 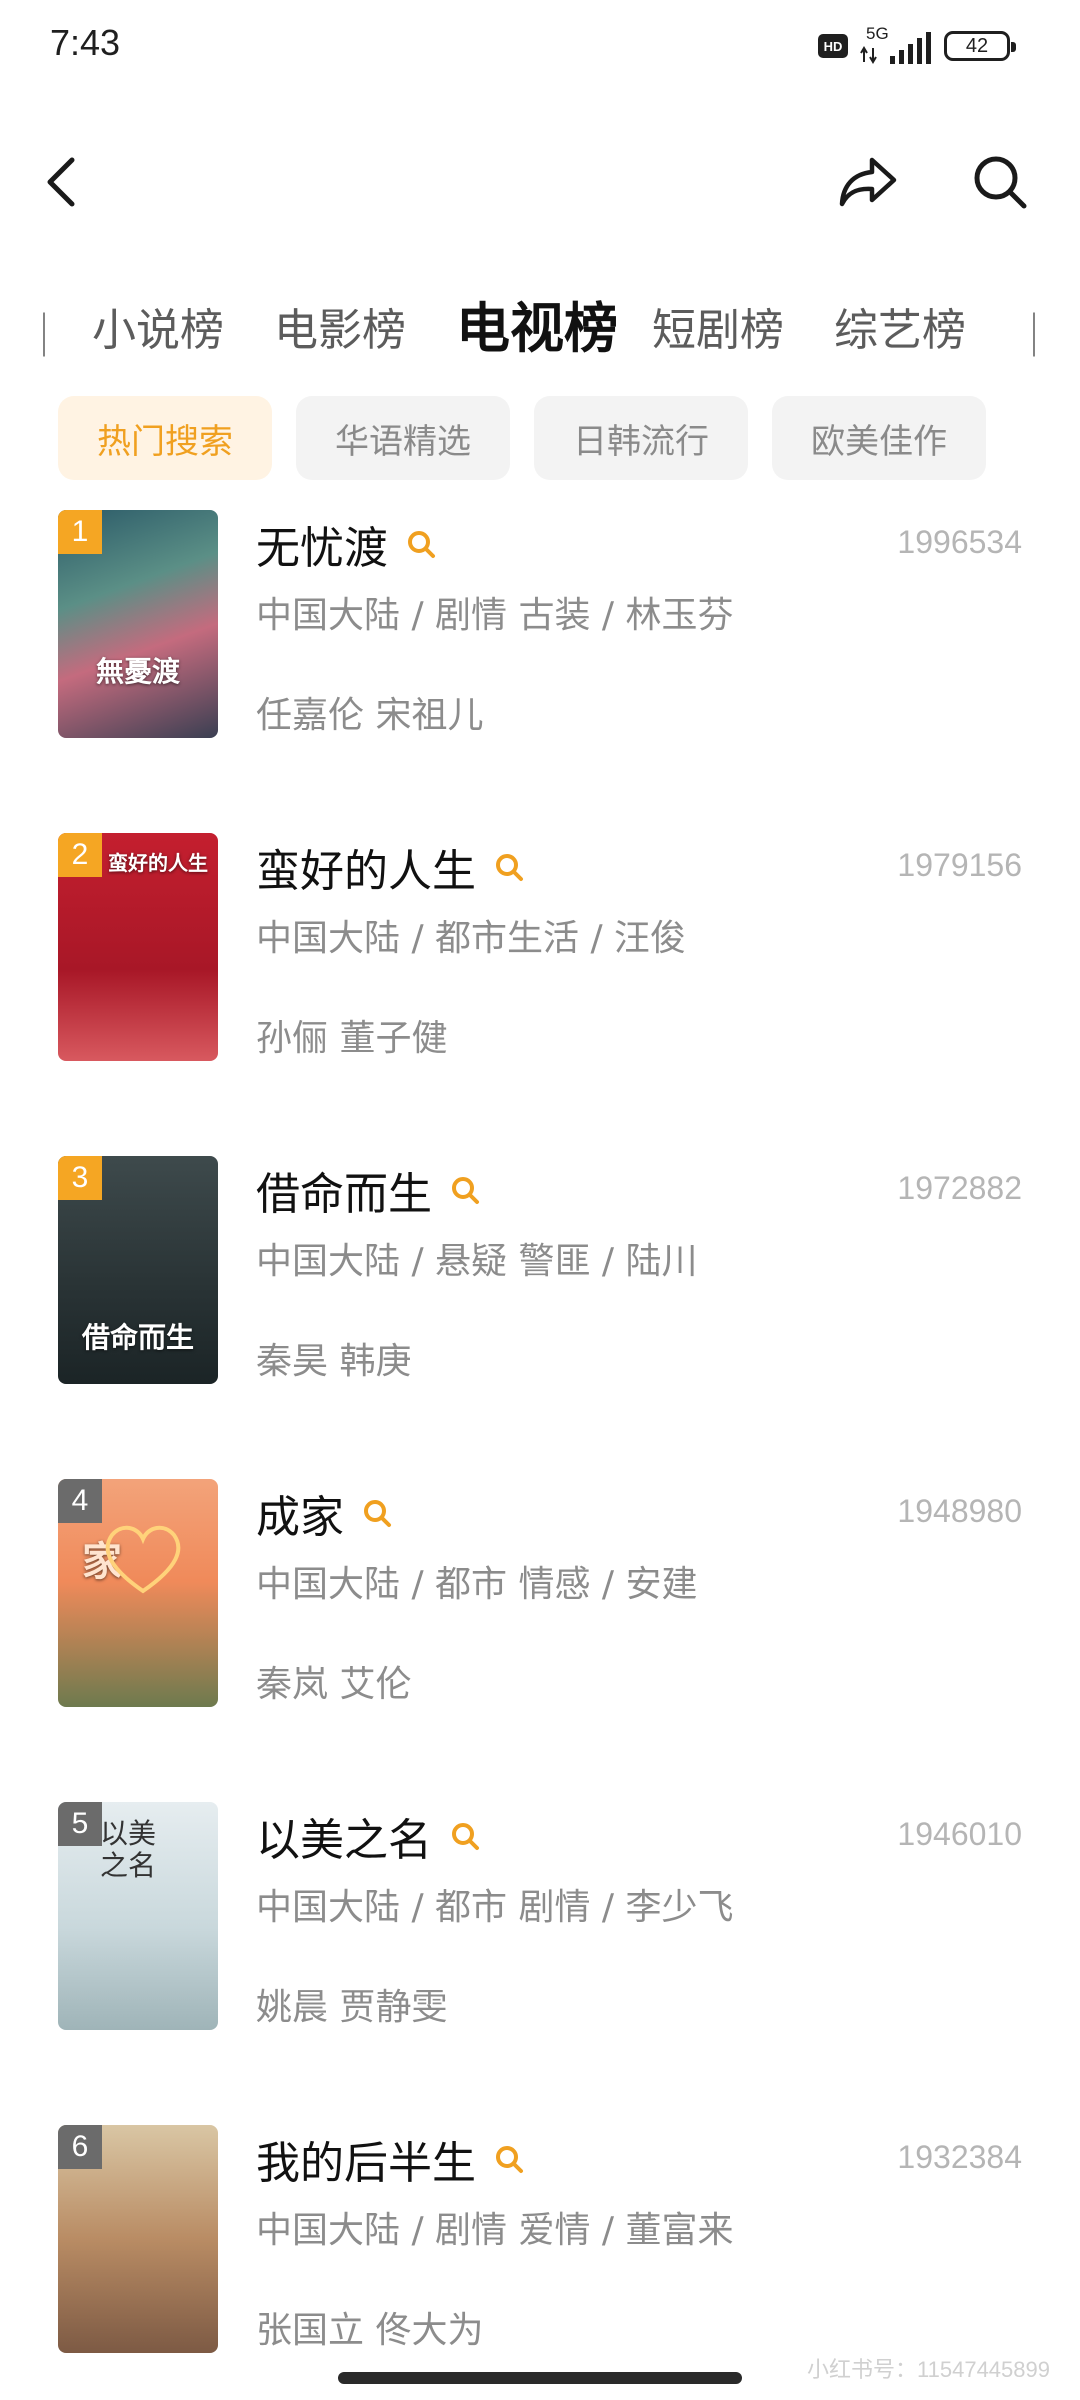 I want to click on list-item: 4 家 成家 1948980 中国大陆 / 都市 情感 / 安建 秦岚 艾伦, so click(x=540, y=1640).